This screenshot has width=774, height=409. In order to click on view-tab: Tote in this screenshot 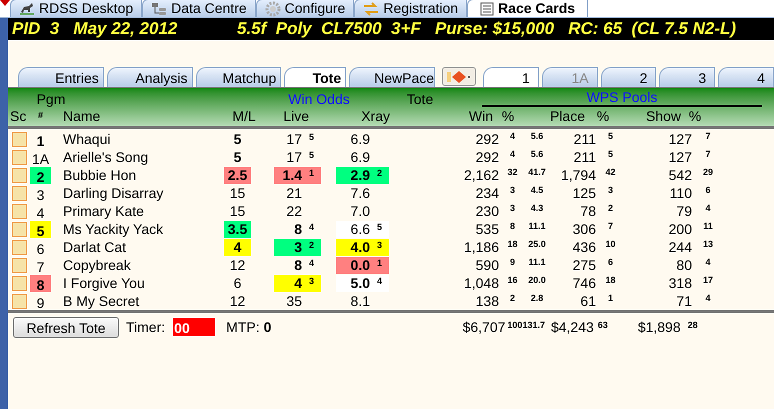, I will do `click(315, 77)`.